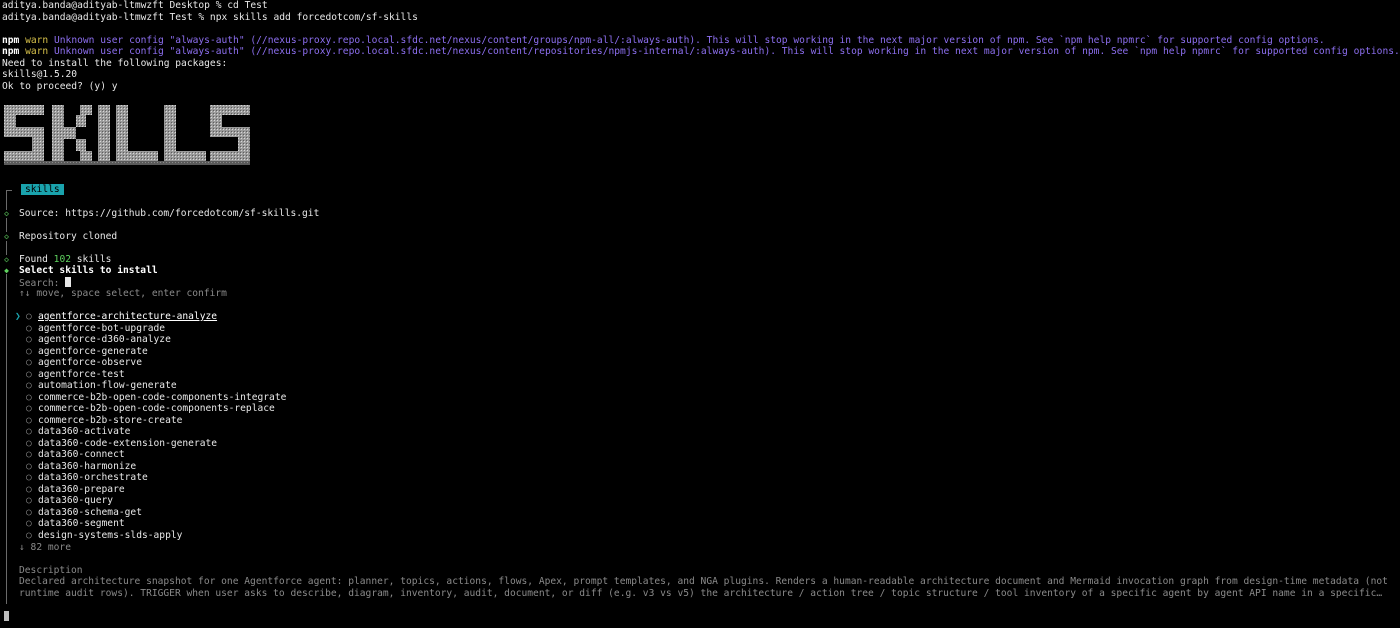  I want to click on select-skills-title: Select skills to install, so click(88, 270).